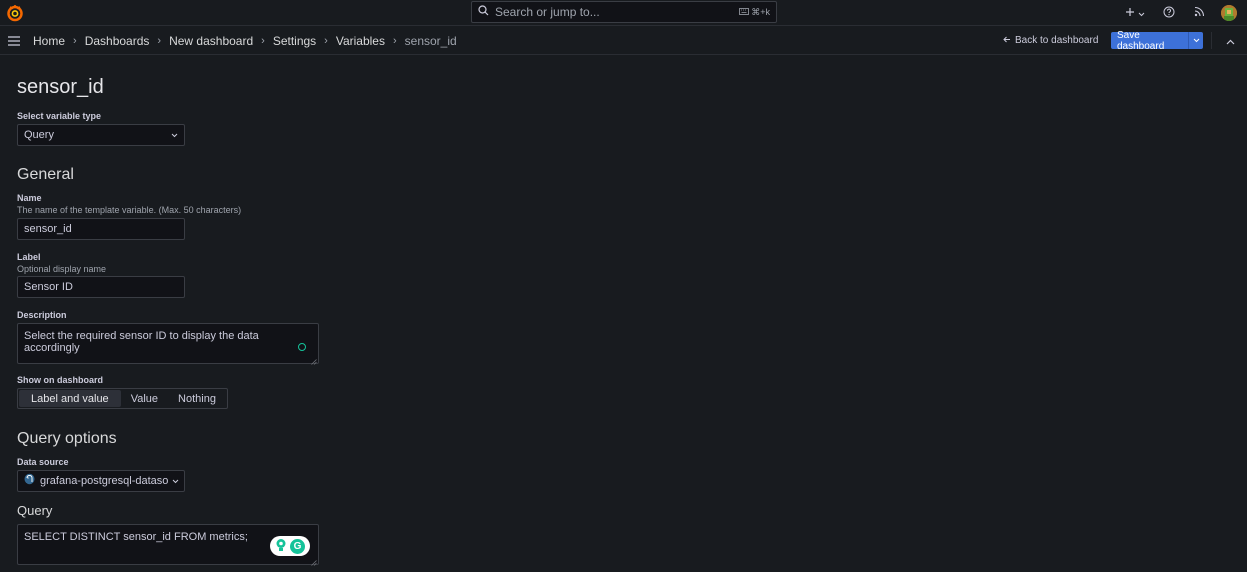 The image size is (1247, 572). Describe the element at coordinates (39, 135) in the screenshot. I see `variable-type-value: Query` at that location.